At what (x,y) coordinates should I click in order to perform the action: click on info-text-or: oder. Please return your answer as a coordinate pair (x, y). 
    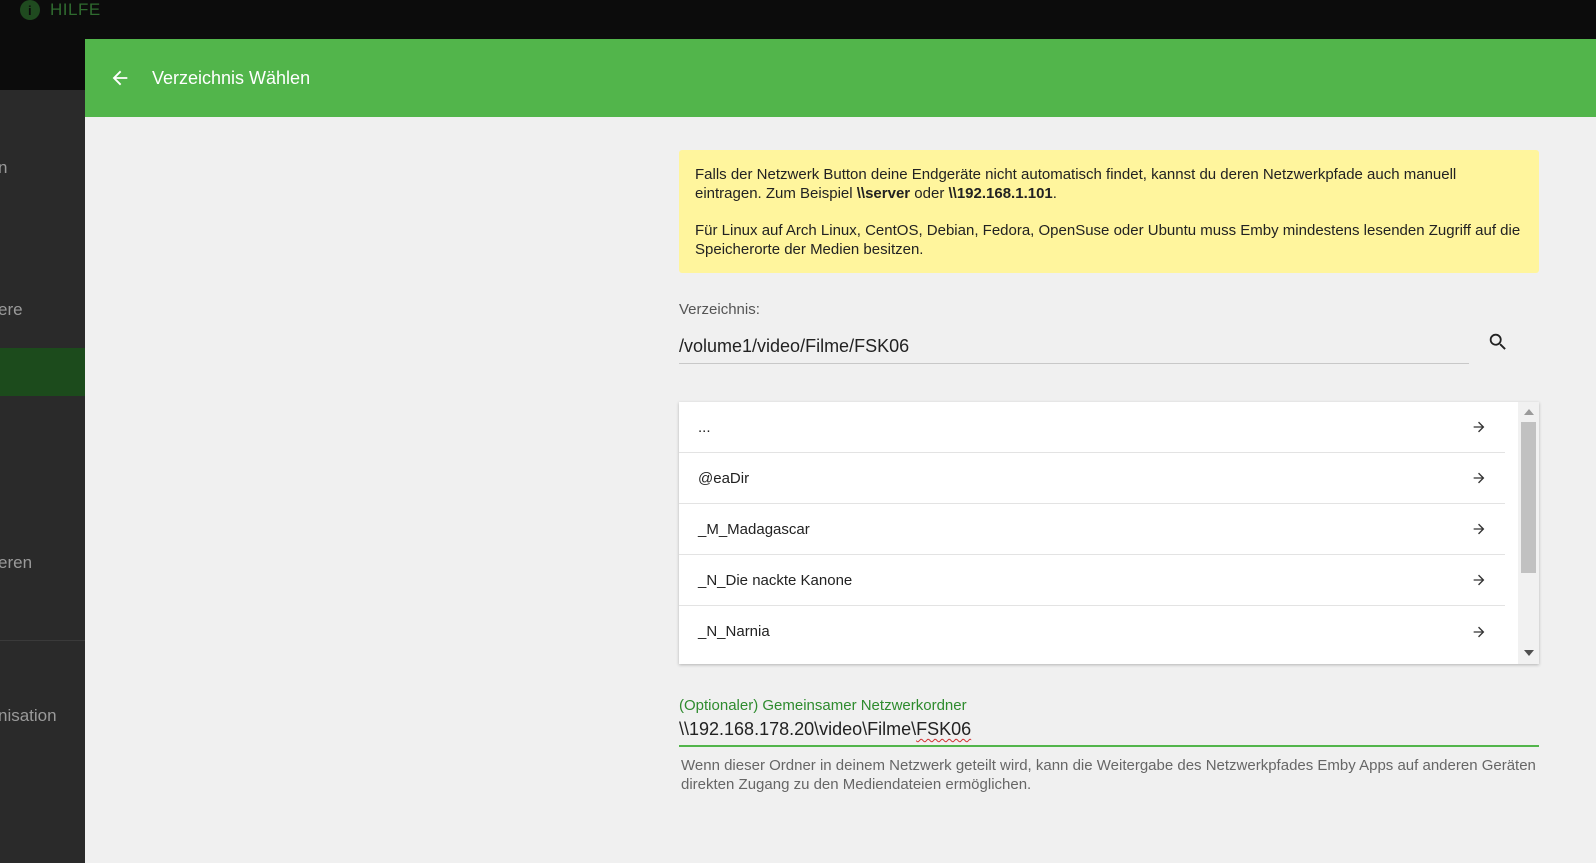
    Looking at the image, I should click on (929, 193).